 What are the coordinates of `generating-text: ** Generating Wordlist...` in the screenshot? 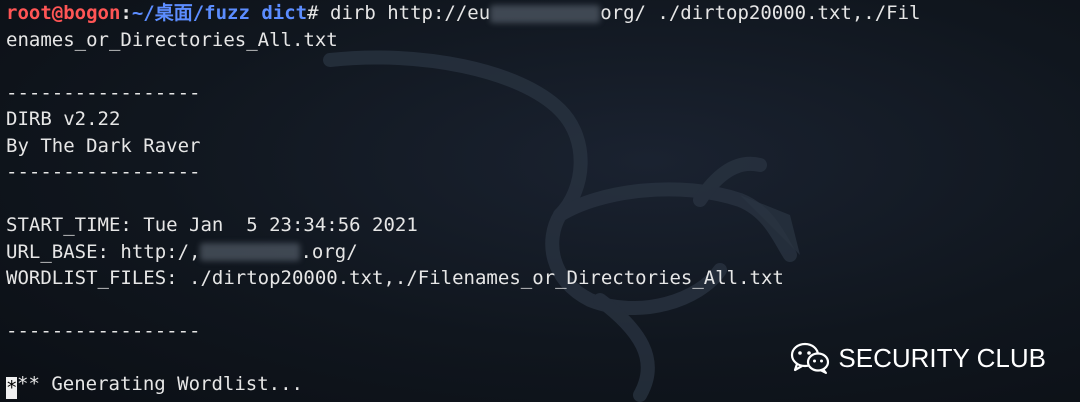 It's located at (160, 384).